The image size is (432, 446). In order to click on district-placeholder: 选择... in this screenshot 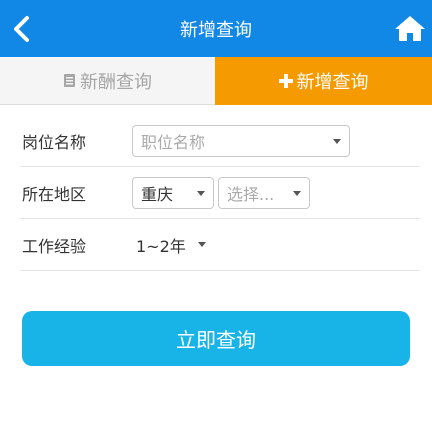, I will do `click(251, 194)`.